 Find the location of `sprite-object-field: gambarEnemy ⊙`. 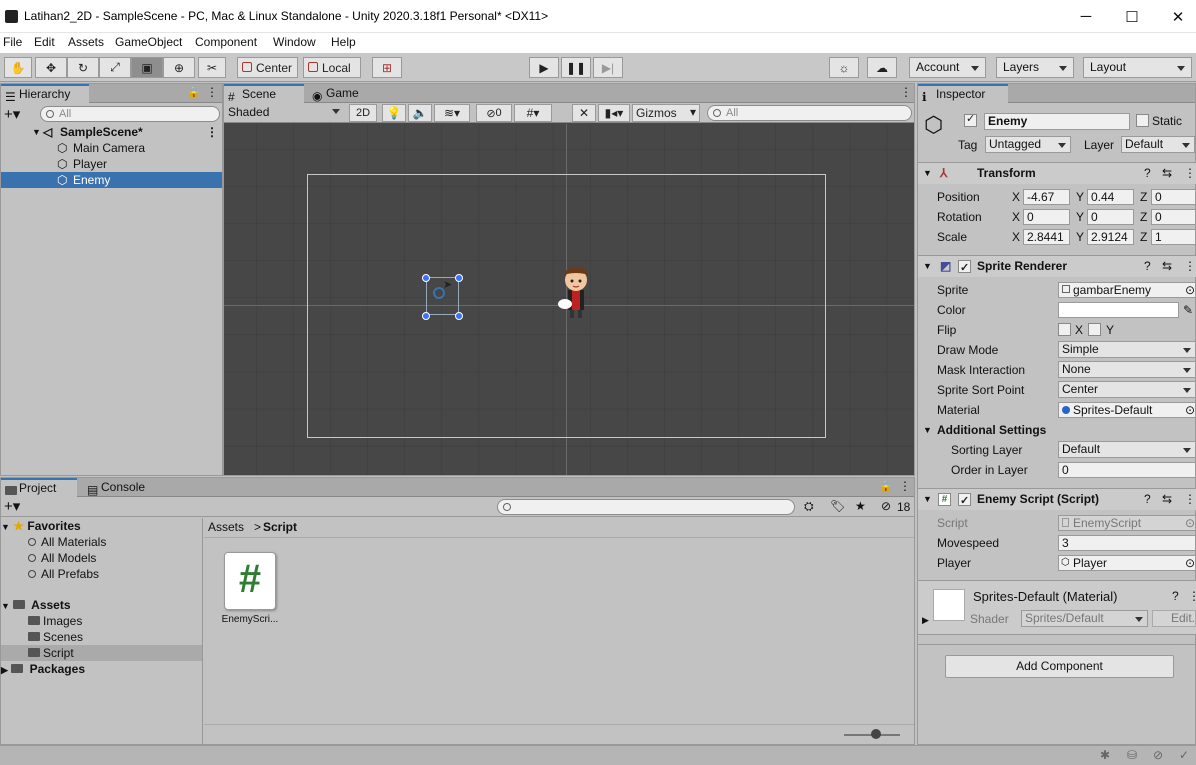

sprite-object-field: gambarEnemy ⊙ is located at coordinates (1127, 290).